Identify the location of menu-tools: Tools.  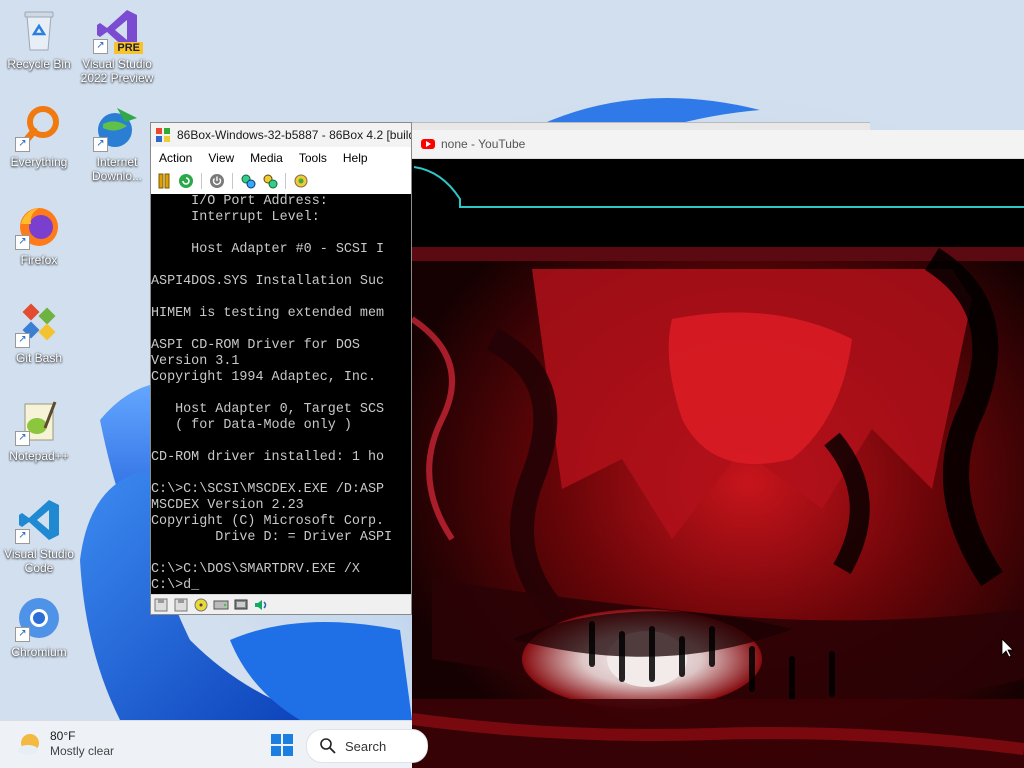
(313, 158).